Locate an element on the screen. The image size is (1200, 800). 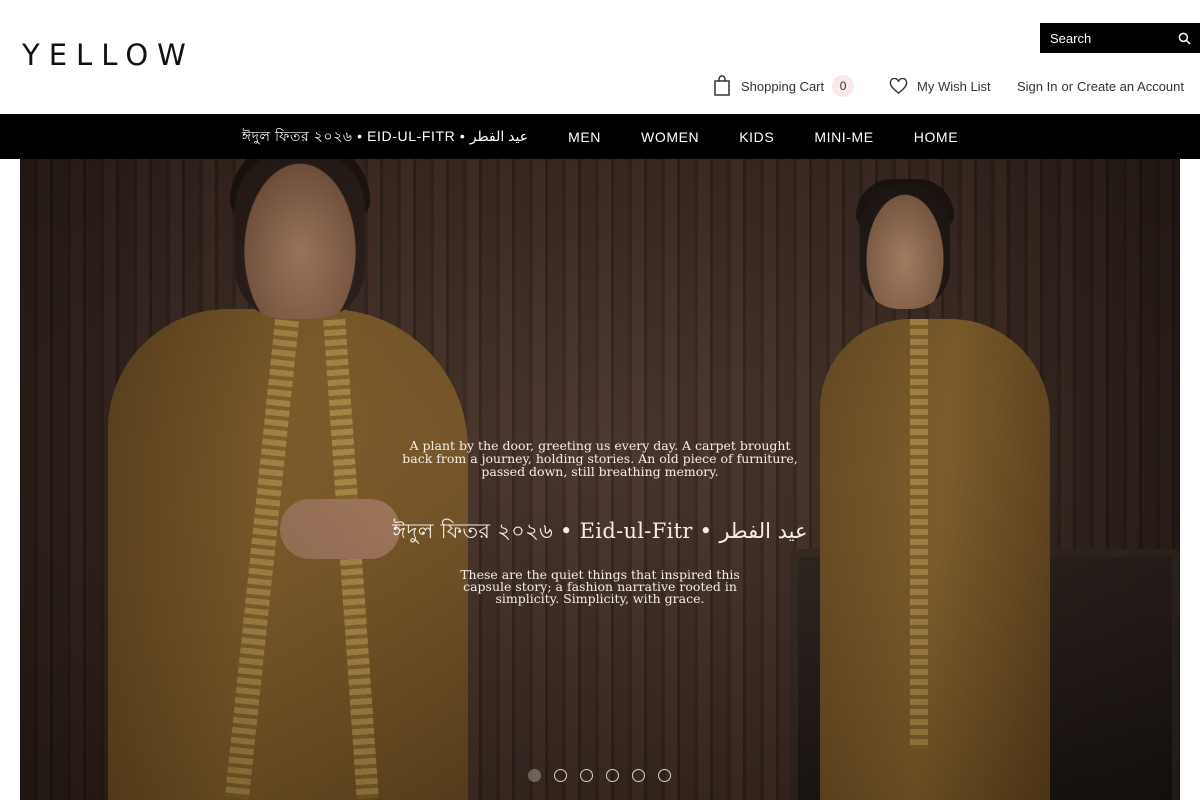
search-input is located at coordinates (1105, 38).